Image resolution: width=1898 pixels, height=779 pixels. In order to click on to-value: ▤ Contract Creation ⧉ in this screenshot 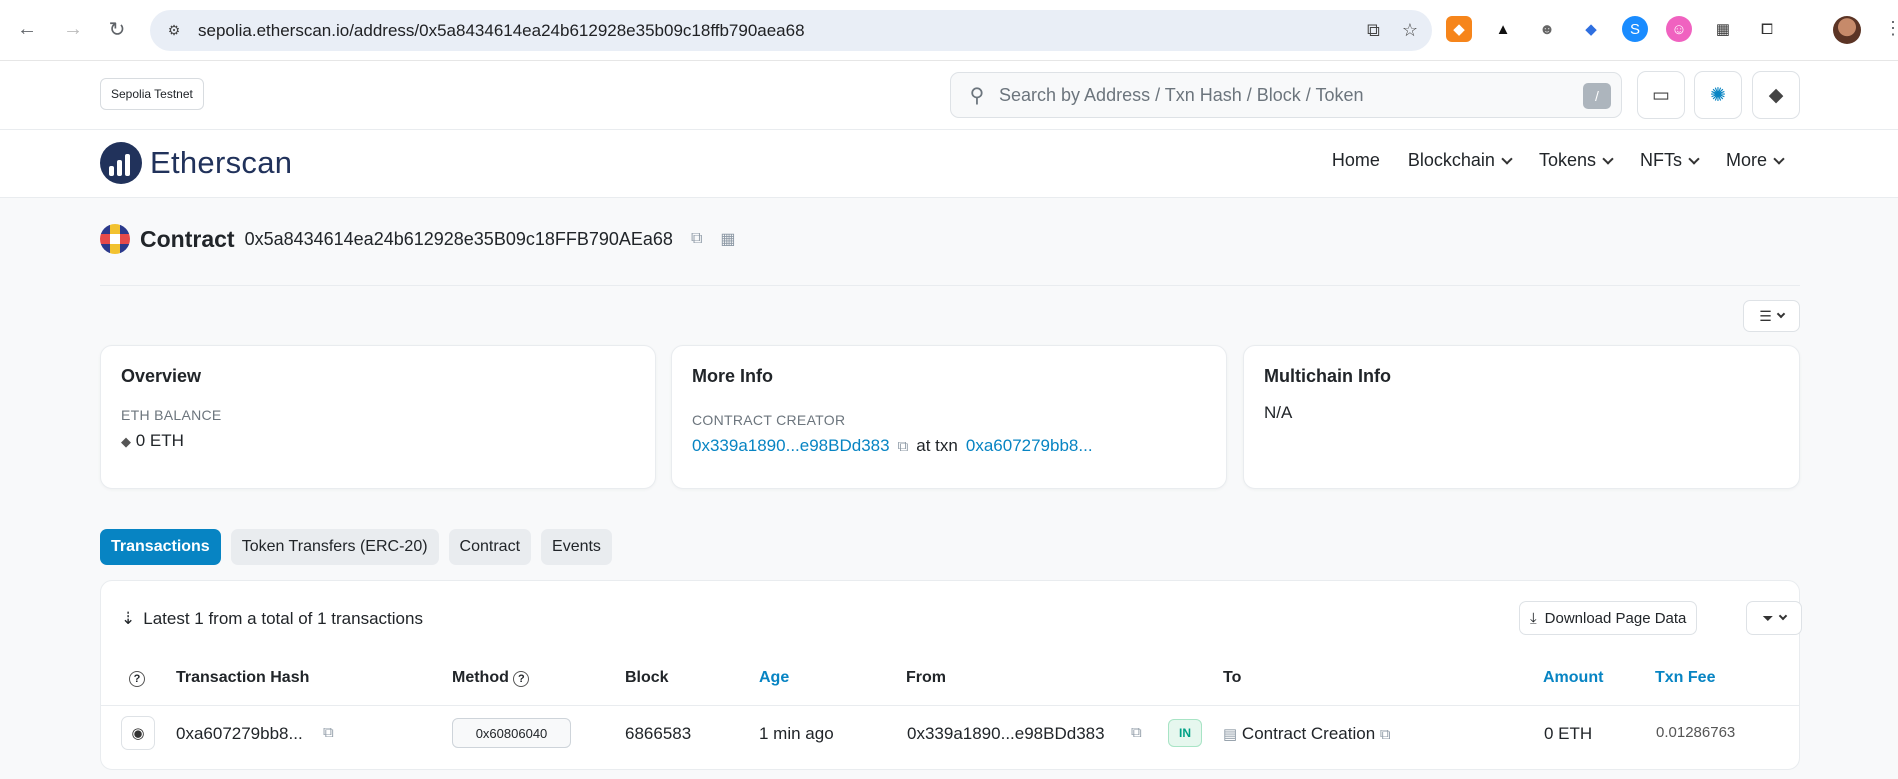, I will do `click(1307, 733)`.